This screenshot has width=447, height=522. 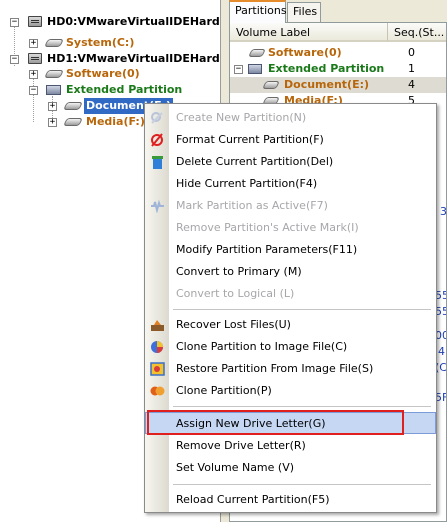 I want to click on menu-item-hide-partition: Hide Current Partition(F4), so click(x=290, y=184).